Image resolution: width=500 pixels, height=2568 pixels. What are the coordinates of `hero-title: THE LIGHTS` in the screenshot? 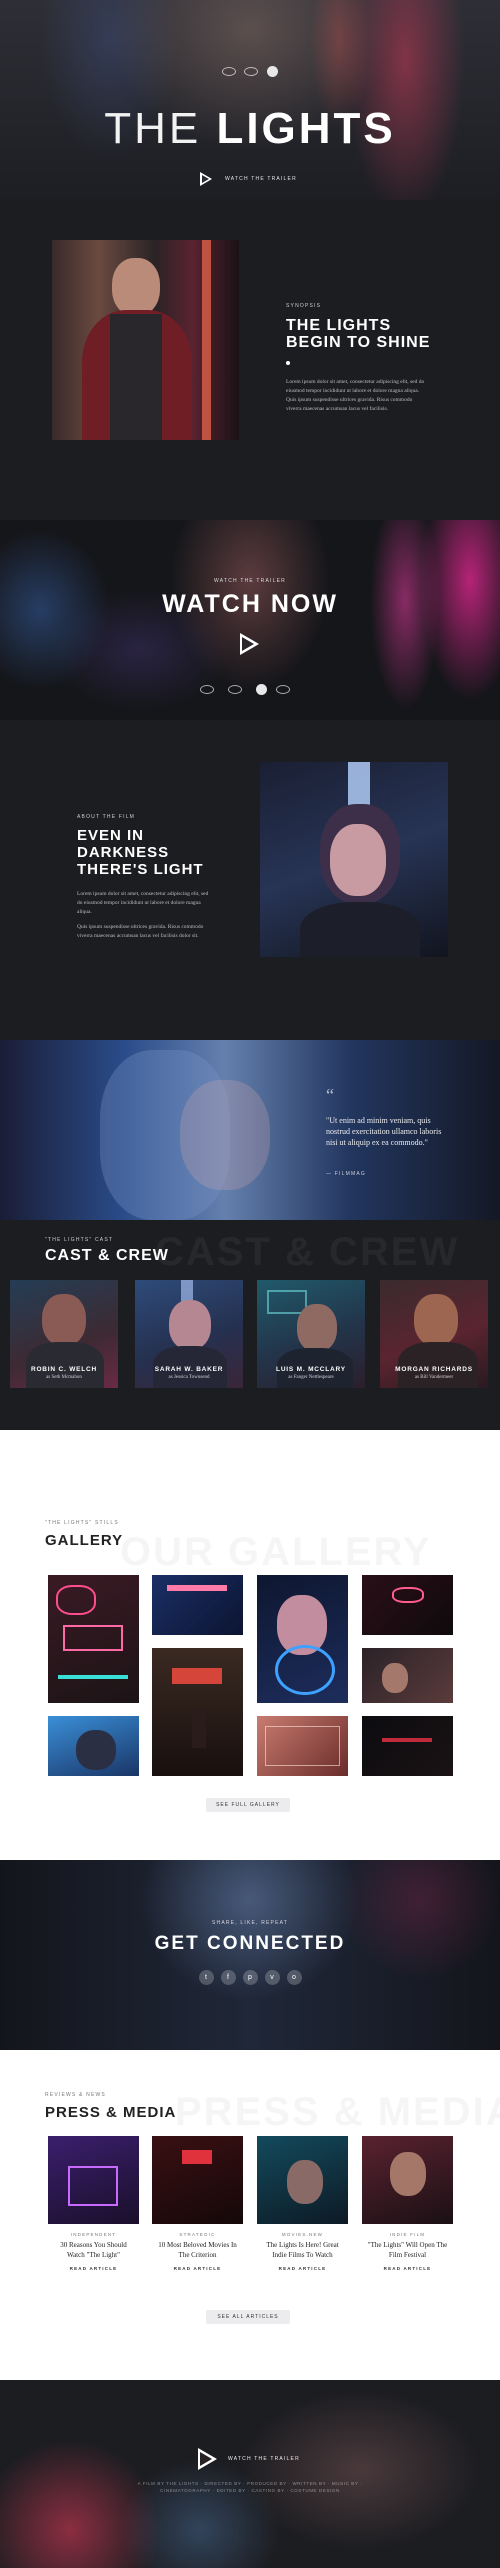 It's located at (250, 129).